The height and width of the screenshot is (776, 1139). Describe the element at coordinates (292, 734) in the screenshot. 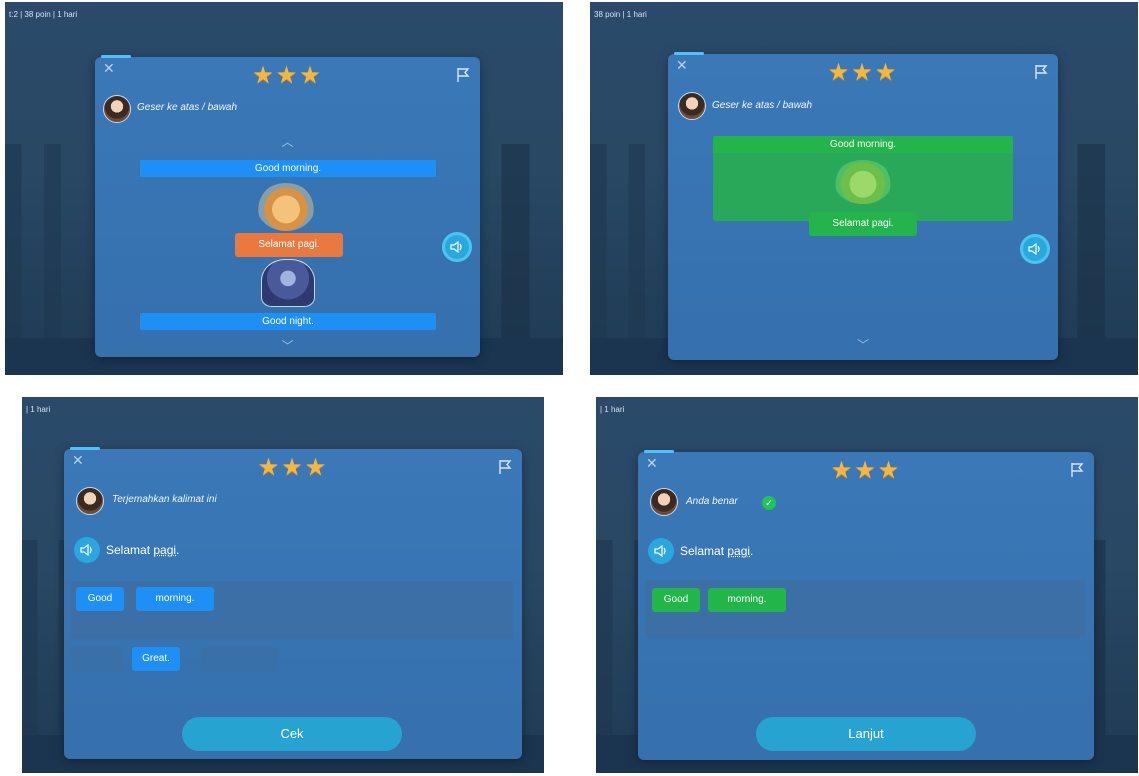

I see `check-button: Cek` at that location.